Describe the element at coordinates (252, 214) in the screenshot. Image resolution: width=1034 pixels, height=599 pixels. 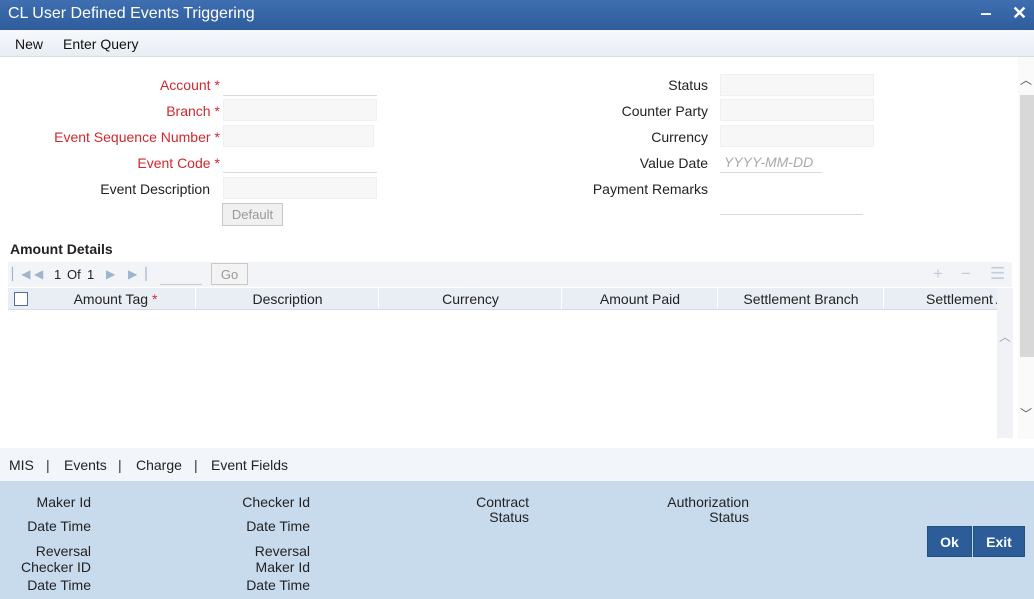
I see `default-button: Default` at that location.